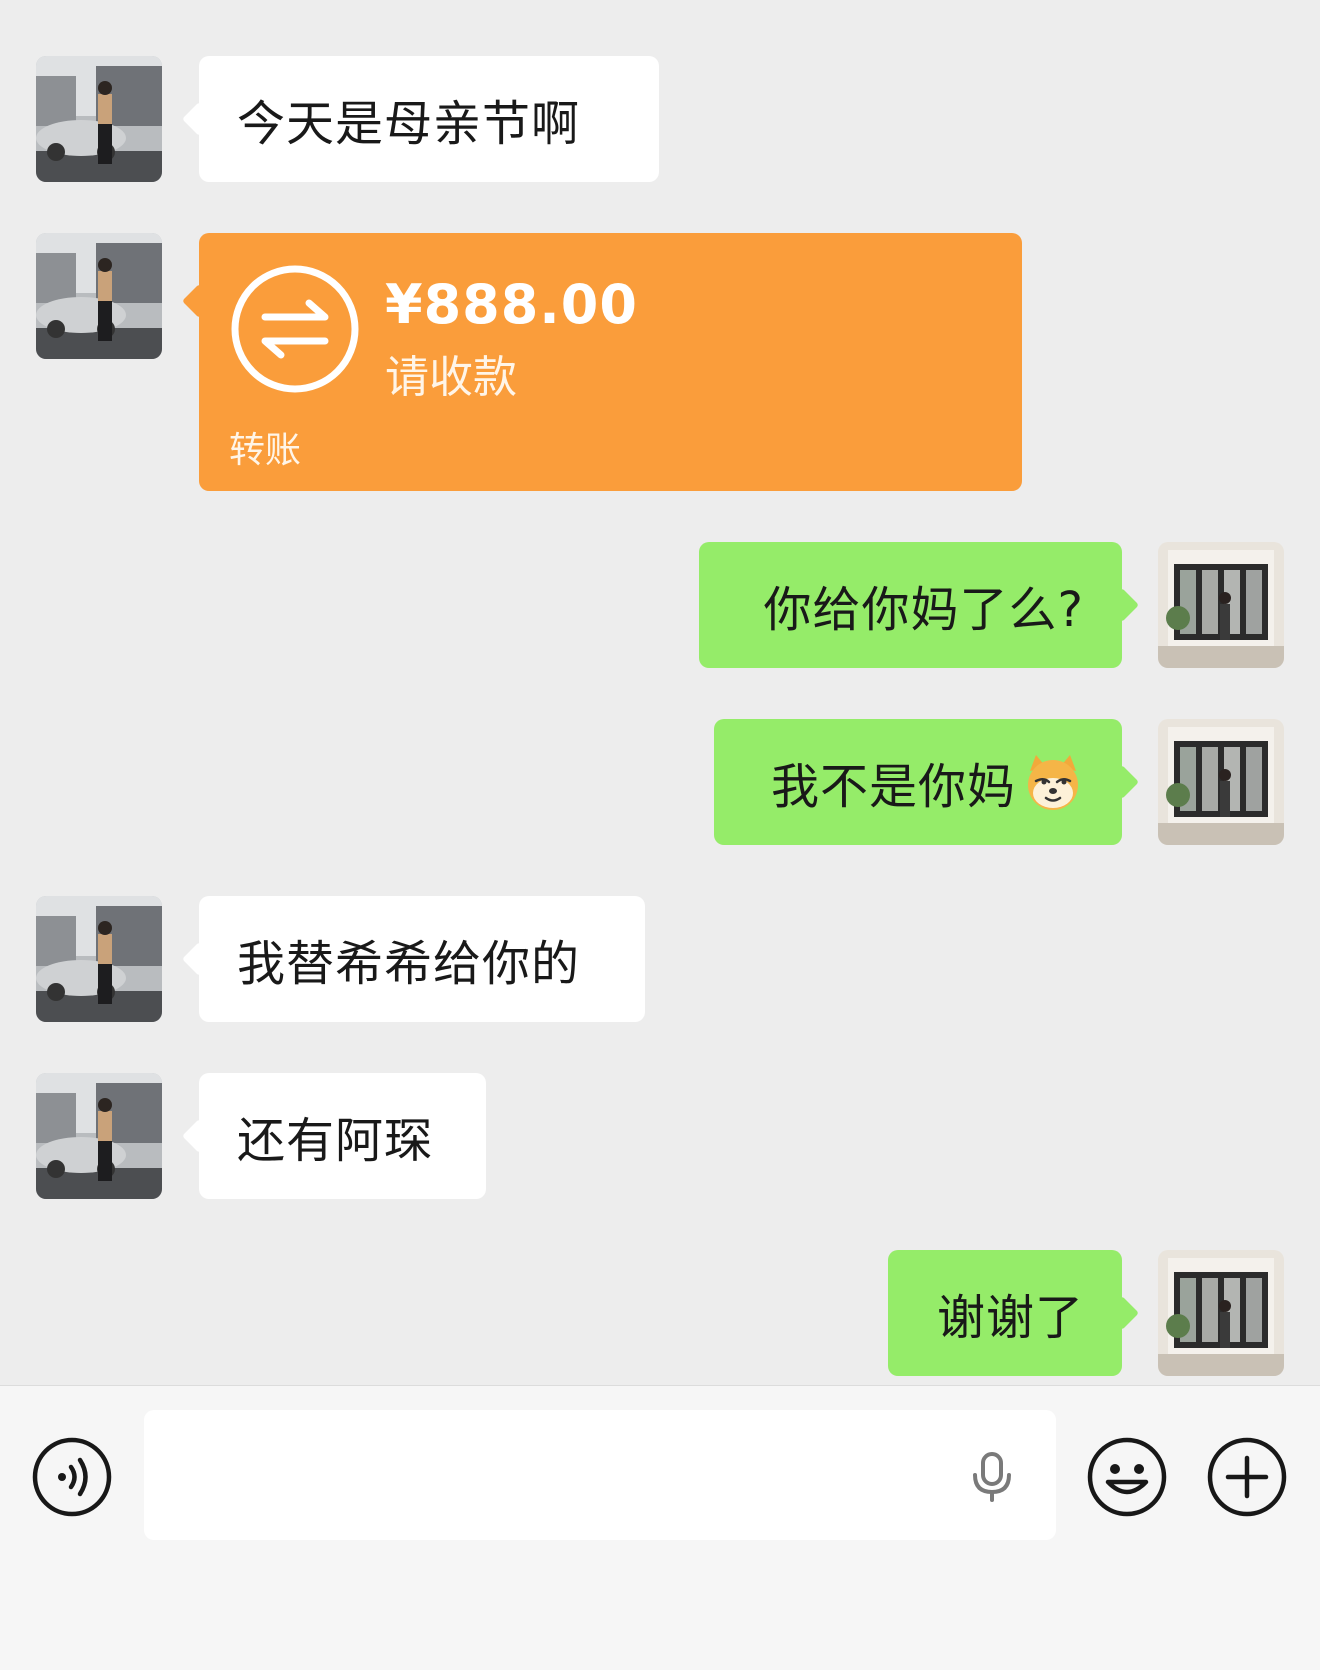  What do you see at coordinates (72, 1477) in the screenshot?
I see `voice-mode-icon` at bounding box center [72, 1477].